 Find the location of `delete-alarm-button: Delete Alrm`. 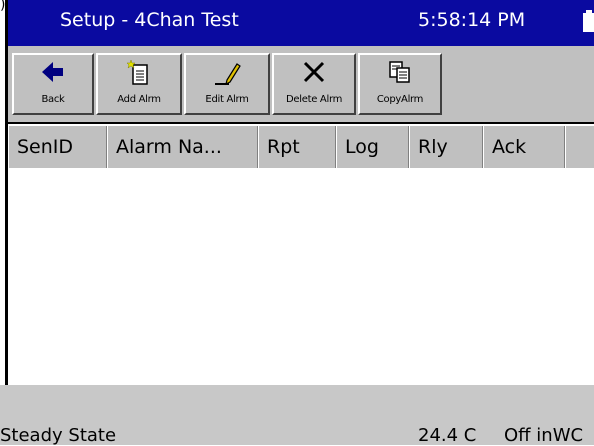

delete-alarm-button: Delete Alrm is located at coordinates (314, 84).